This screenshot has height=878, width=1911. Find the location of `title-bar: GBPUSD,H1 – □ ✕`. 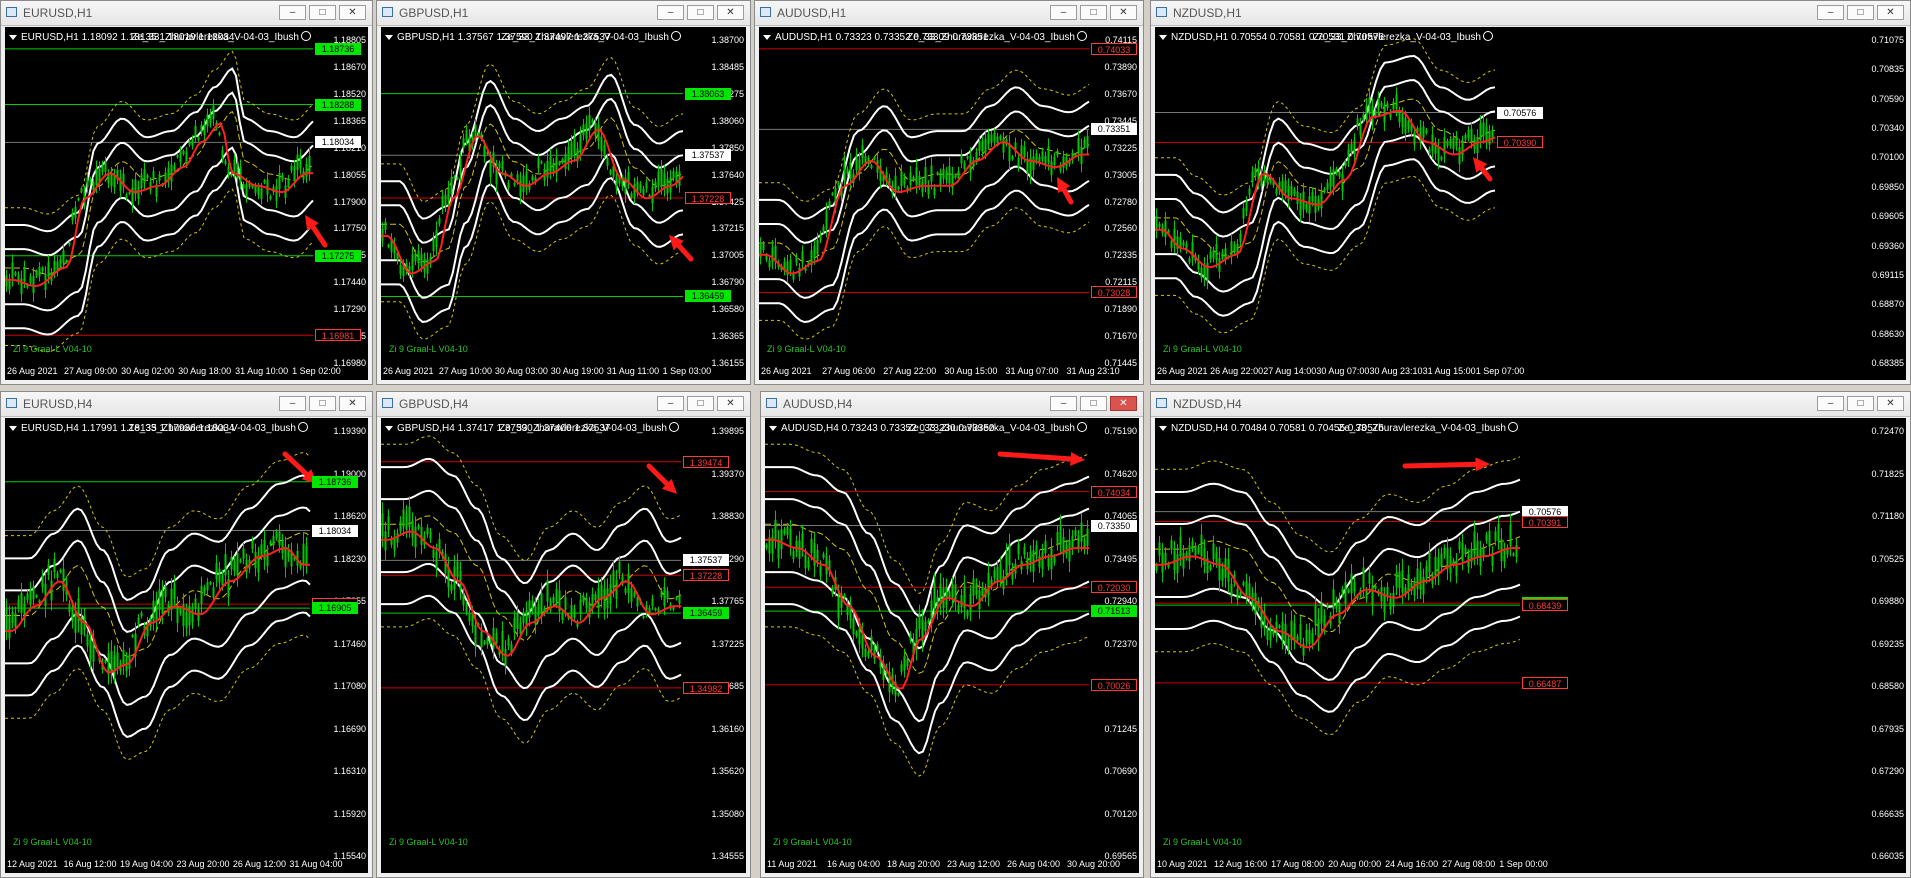

title-bar: GBPUSD,H1 – □ ✕ is located at coordinates (563, 13).